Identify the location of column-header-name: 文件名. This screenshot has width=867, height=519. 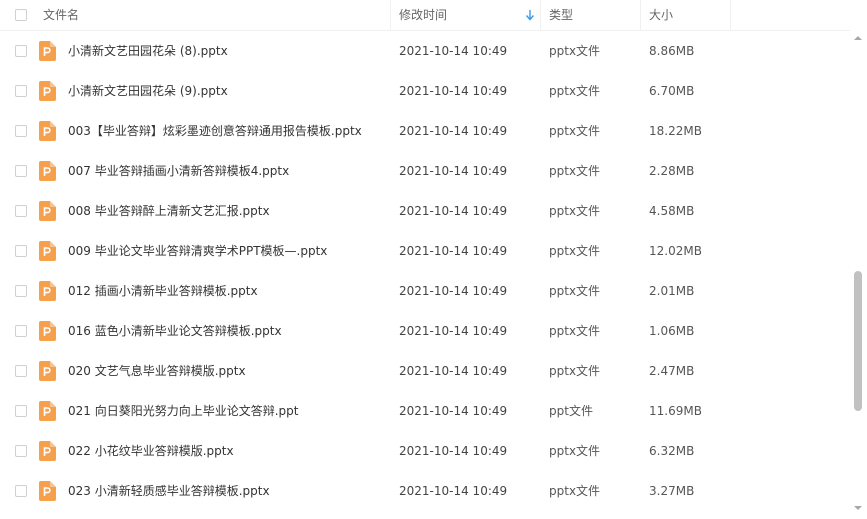
(61, 15).